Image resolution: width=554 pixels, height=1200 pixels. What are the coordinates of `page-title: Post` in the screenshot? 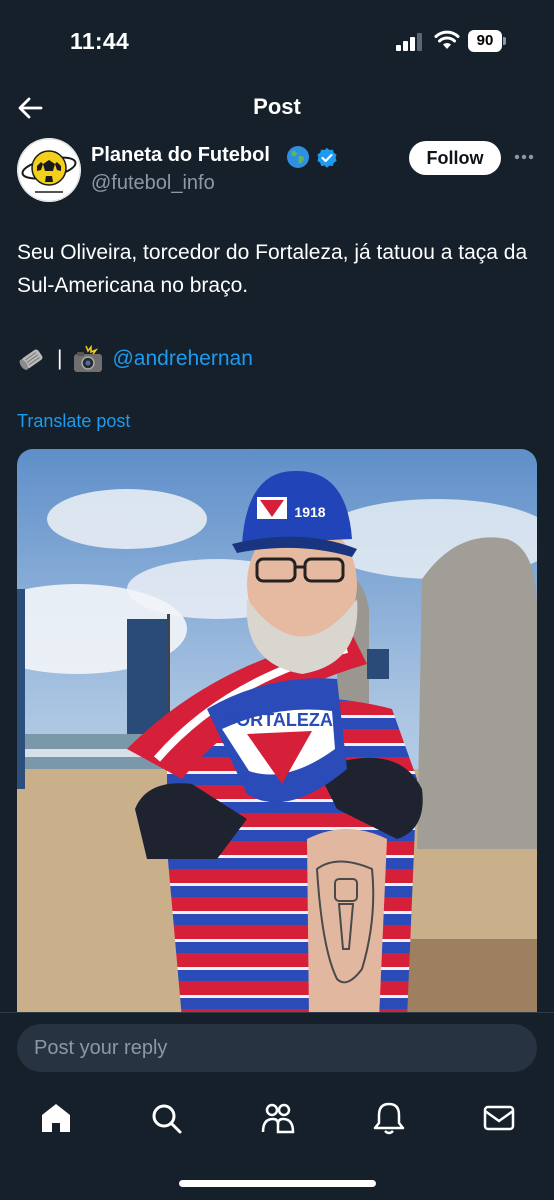 It's located at (277, 106).